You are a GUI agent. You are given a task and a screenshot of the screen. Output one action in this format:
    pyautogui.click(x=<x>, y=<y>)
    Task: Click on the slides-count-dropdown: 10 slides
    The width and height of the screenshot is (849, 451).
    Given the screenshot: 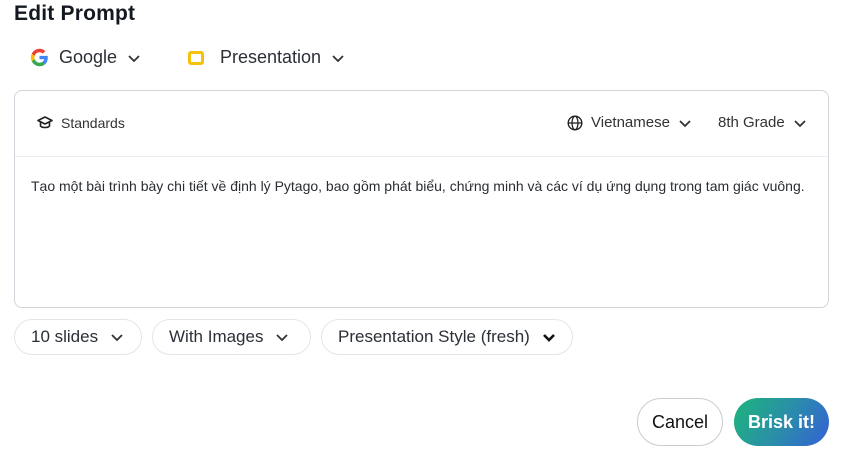 What is the action you would take?
    pyautogui.click(x=78, y=337)
    